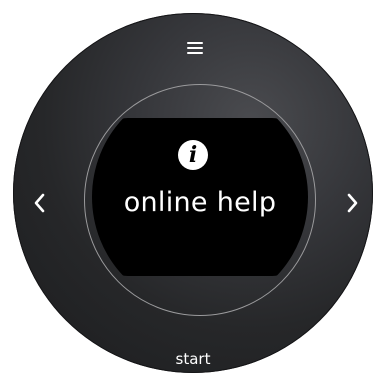  What do you see at coordinates (193, 359) in the screenshot?
I see `start-button: start` at bounding box center [193, 359].